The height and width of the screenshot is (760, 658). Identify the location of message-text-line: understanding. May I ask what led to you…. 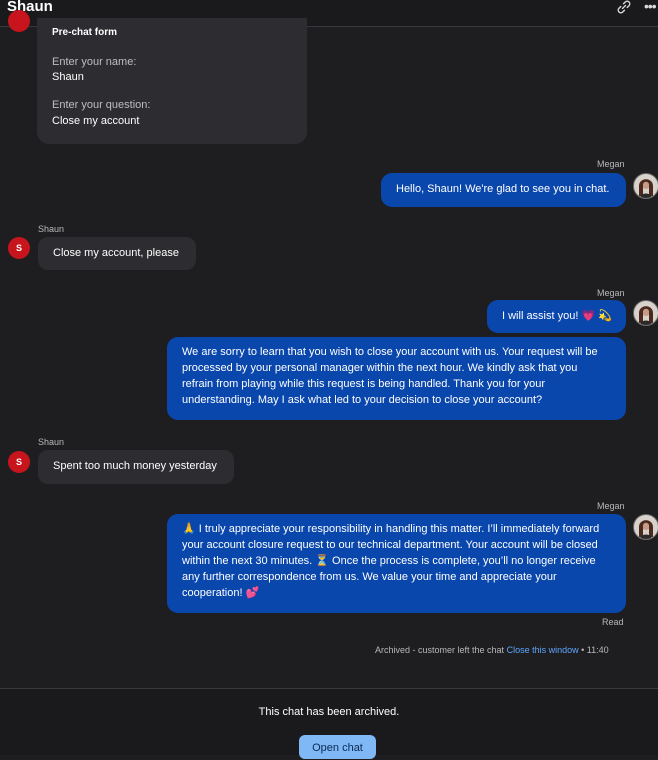
(362, 400).